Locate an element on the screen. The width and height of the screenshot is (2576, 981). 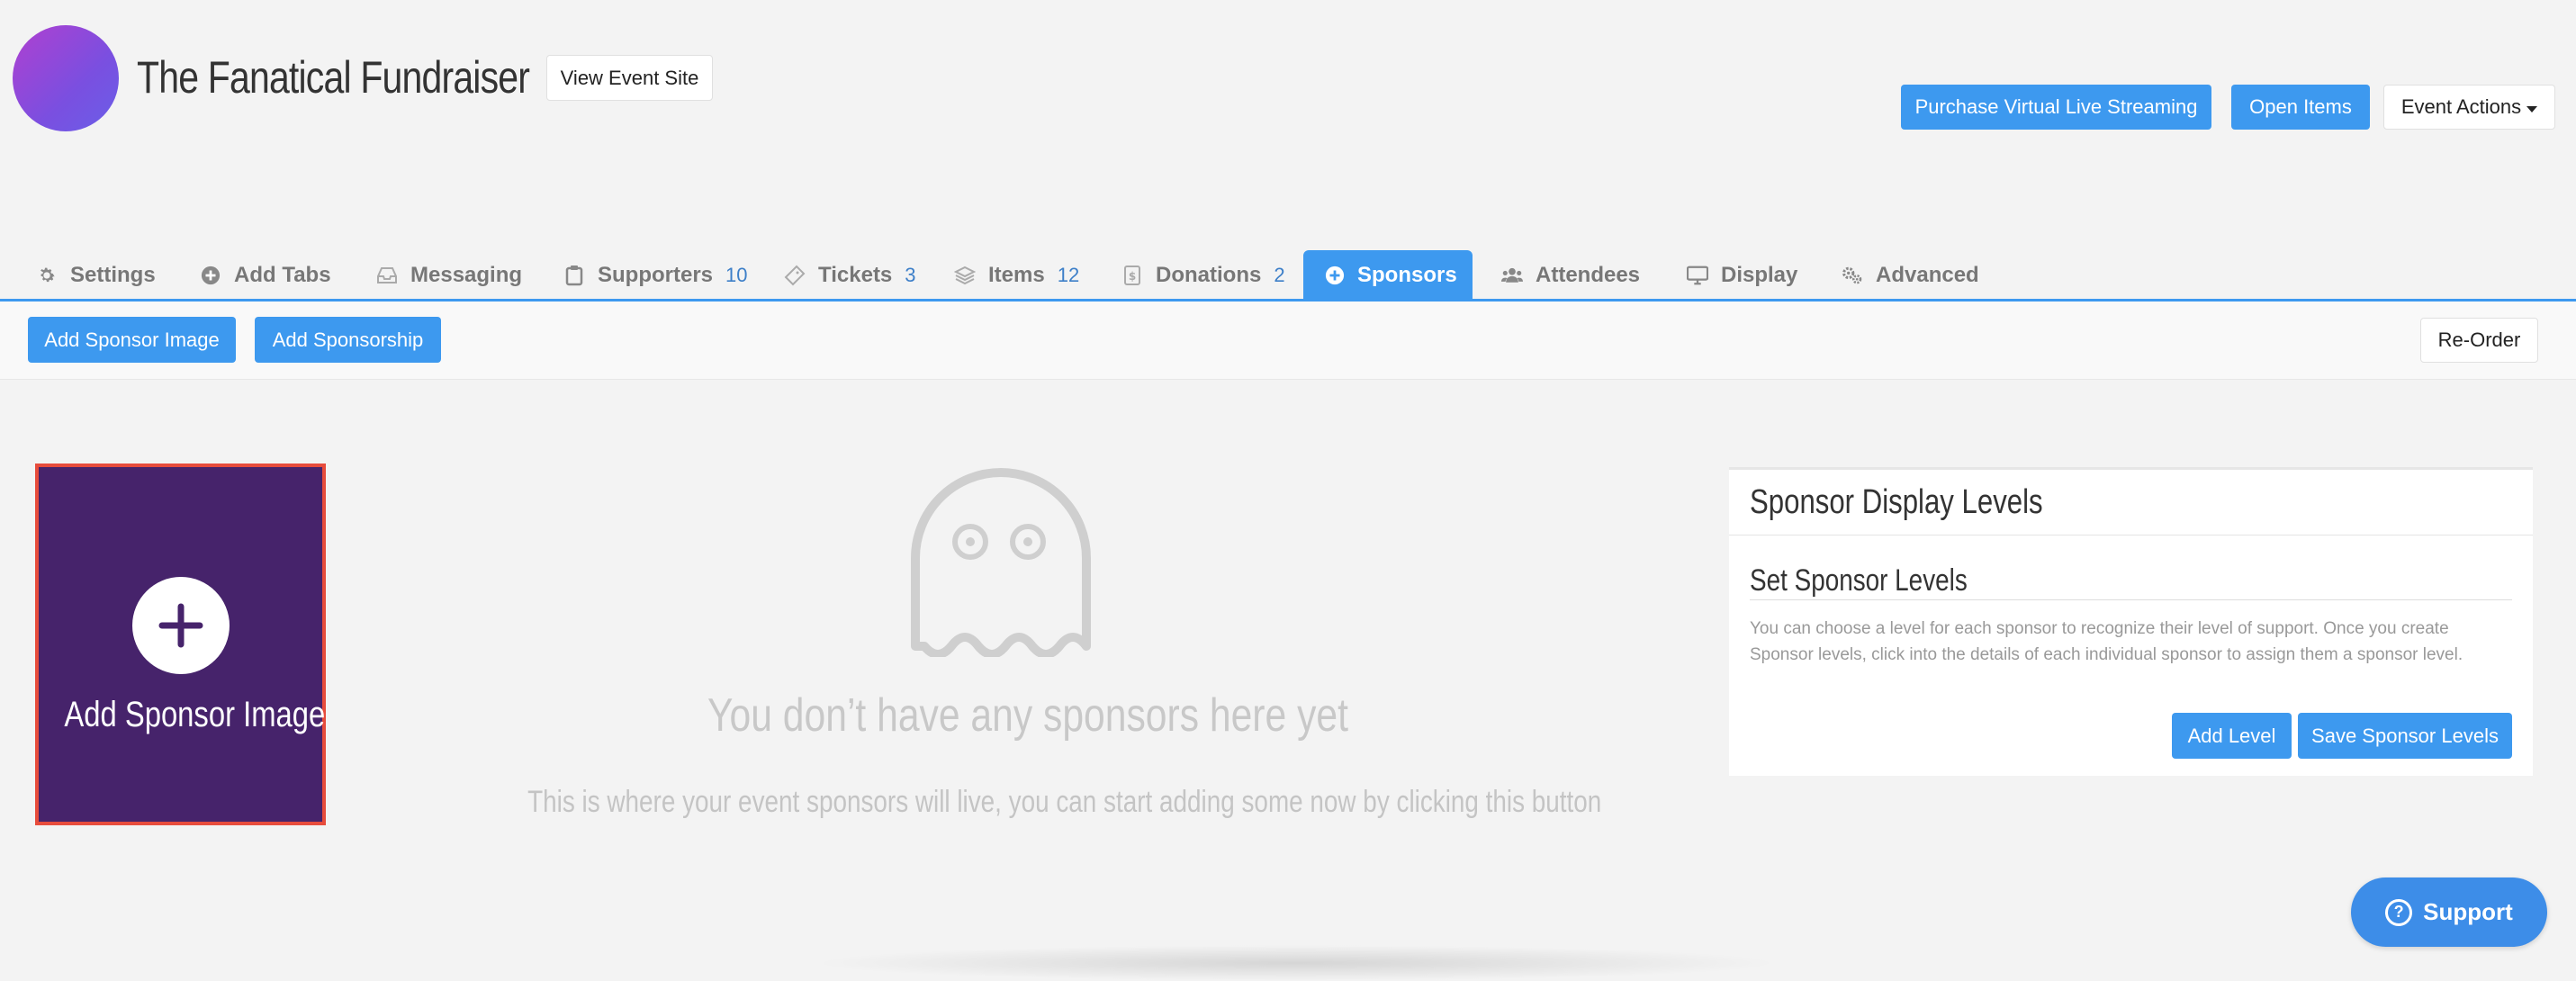
tab-label: Items is located at coordinates (1016, 274).